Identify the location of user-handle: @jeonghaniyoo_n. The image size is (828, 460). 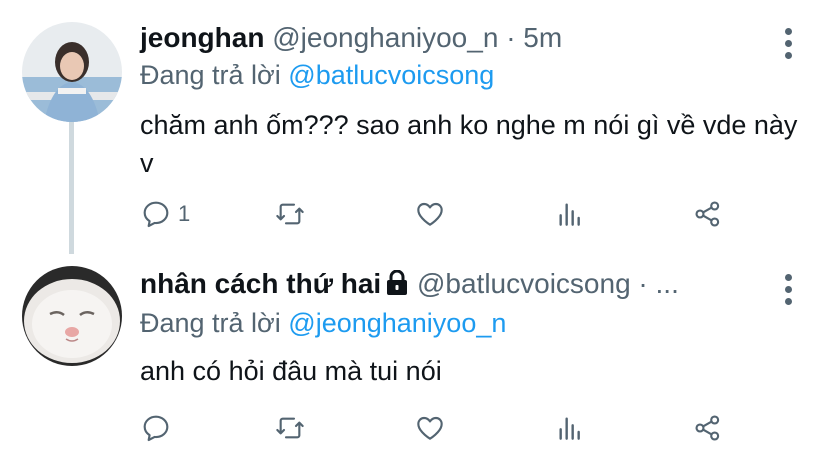
(385, 37).